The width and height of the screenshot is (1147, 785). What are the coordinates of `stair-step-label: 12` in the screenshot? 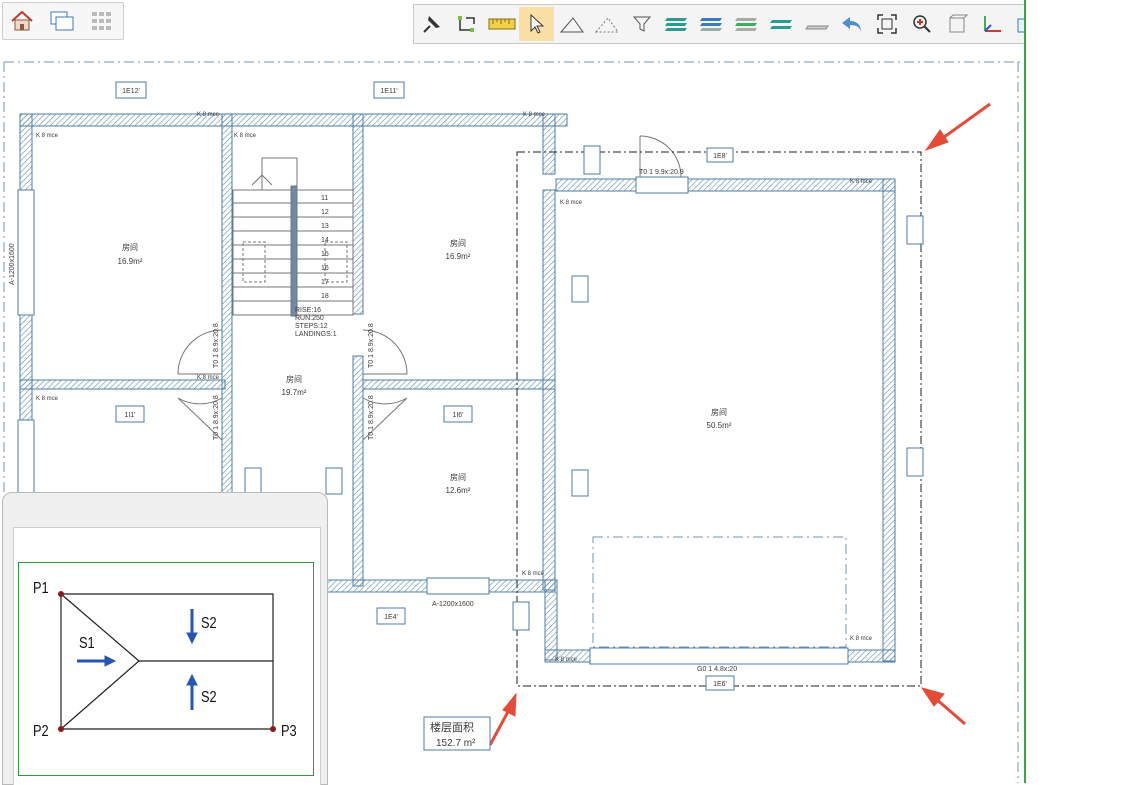 It's located at (325, 212).